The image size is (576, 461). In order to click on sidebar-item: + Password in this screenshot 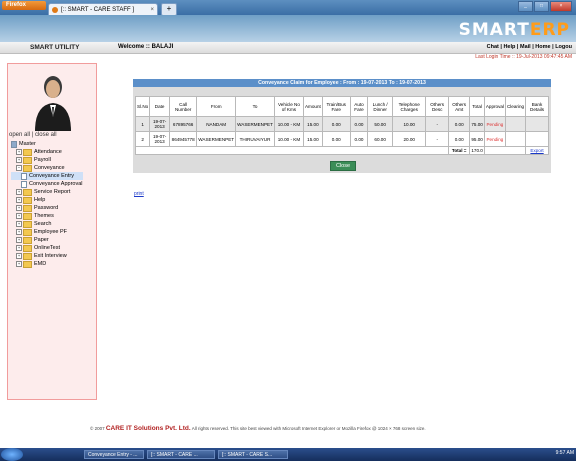, I will do `click(47, 208)`.